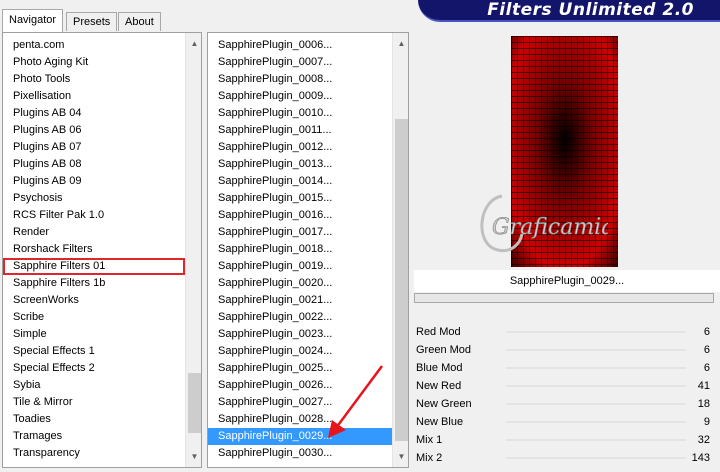 The image size is (720, 472). Describe the element at coordinates (444, 404) in the screenshot. I see `parameter-label: New Green` at that location.